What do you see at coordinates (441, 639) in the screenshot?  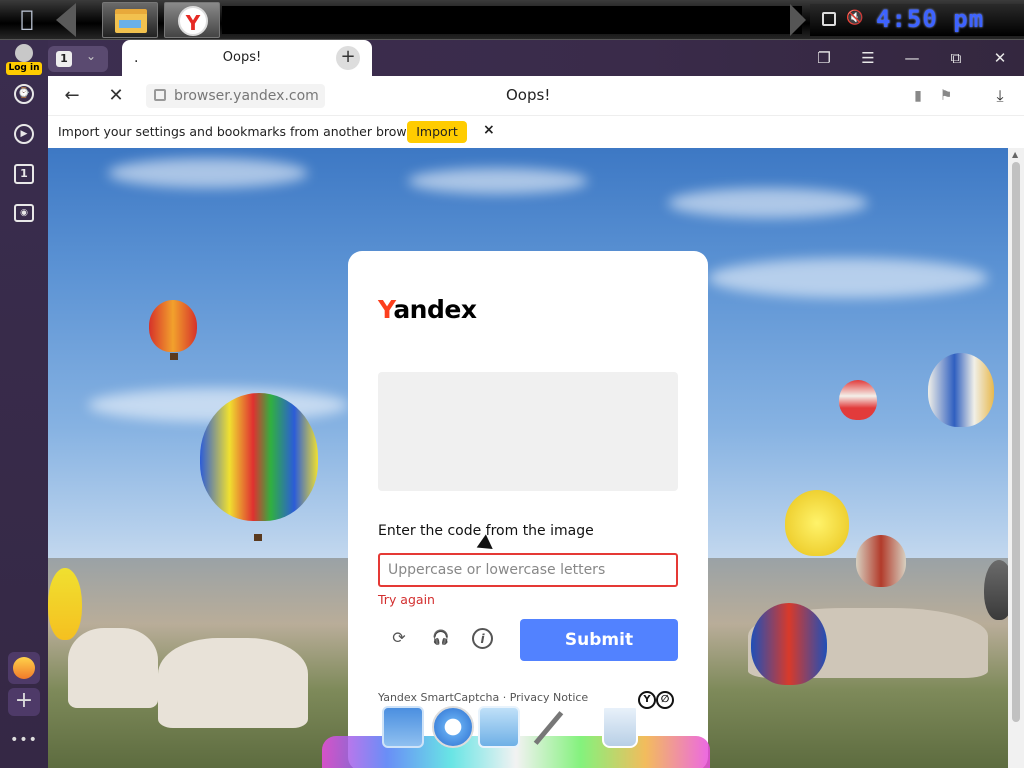 I see `audio-headphones-icon: 🎧` at bounding box center [441, 639].